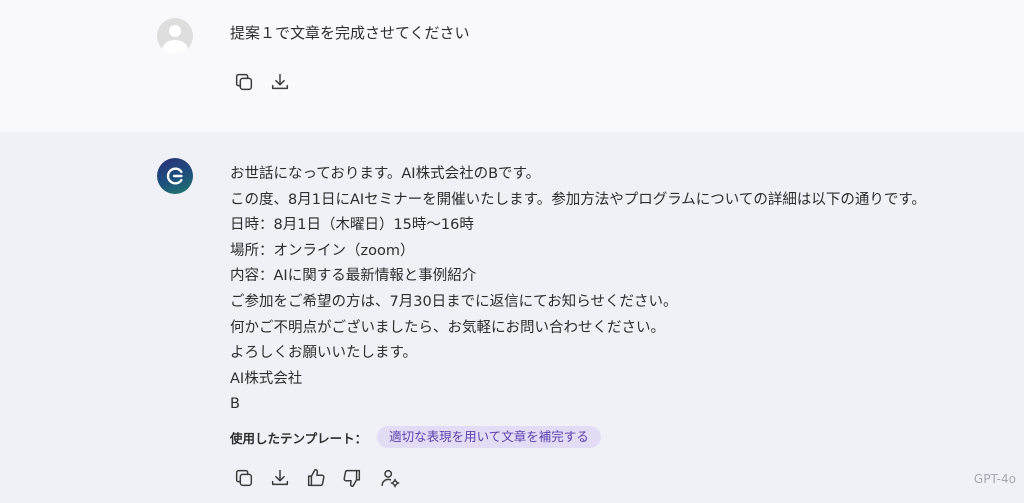 This screenshot has width=1024, height=503. I want to click on message-line: 内容：AIに関する最新情報と事例紹介, so click(353, 276).